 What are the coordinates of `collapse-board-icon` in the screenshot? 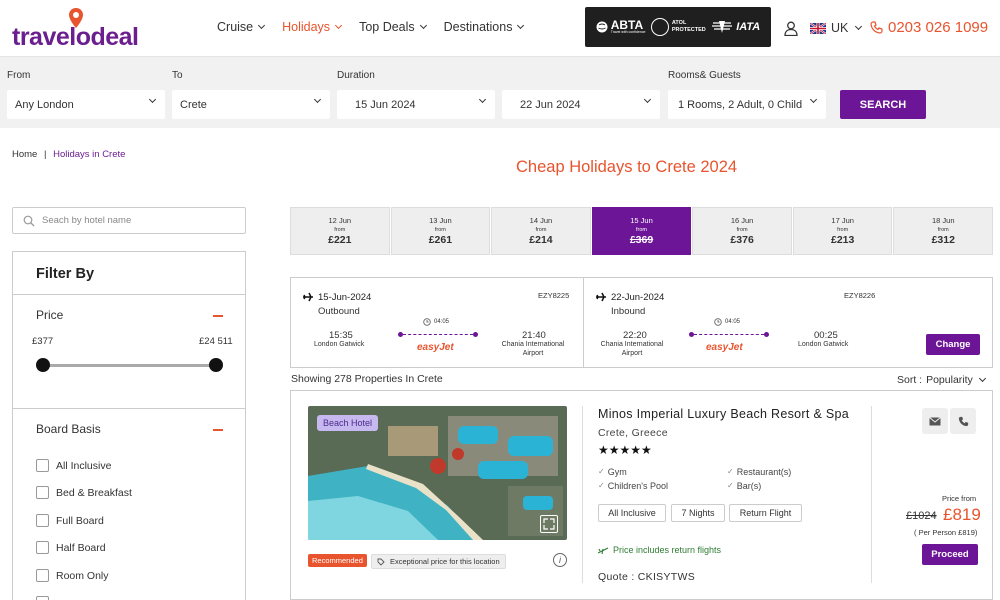 It's located at (218, 430).